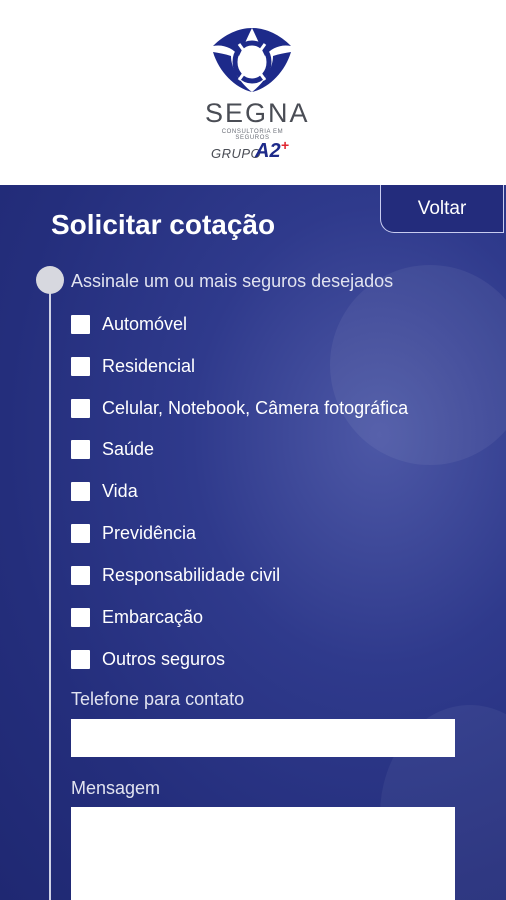  I want to click on timeline-dot, so click(50, 280).